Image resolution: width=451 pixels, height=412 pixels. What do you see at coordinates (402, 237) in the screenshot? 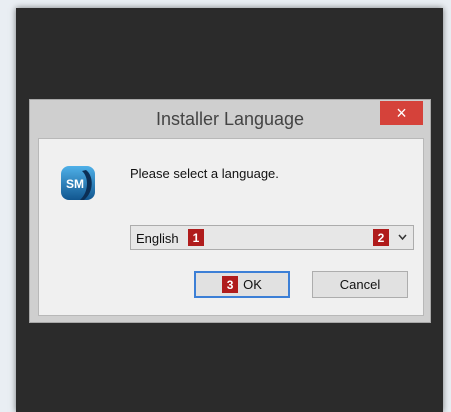
I see `chevron-down-icon` at bounding box center [402, 237].